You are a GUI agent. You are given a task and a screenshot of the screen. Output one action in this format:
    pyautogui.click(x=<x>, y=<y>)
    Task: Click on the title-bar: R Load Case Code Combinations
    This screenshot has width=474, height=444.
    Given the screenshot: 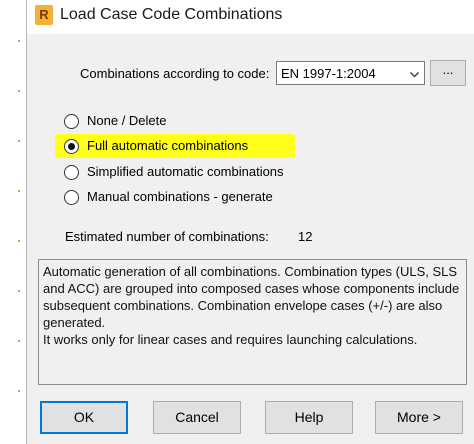 What is the action you would take?
    pyautogui.click(x=250, y=17)
    